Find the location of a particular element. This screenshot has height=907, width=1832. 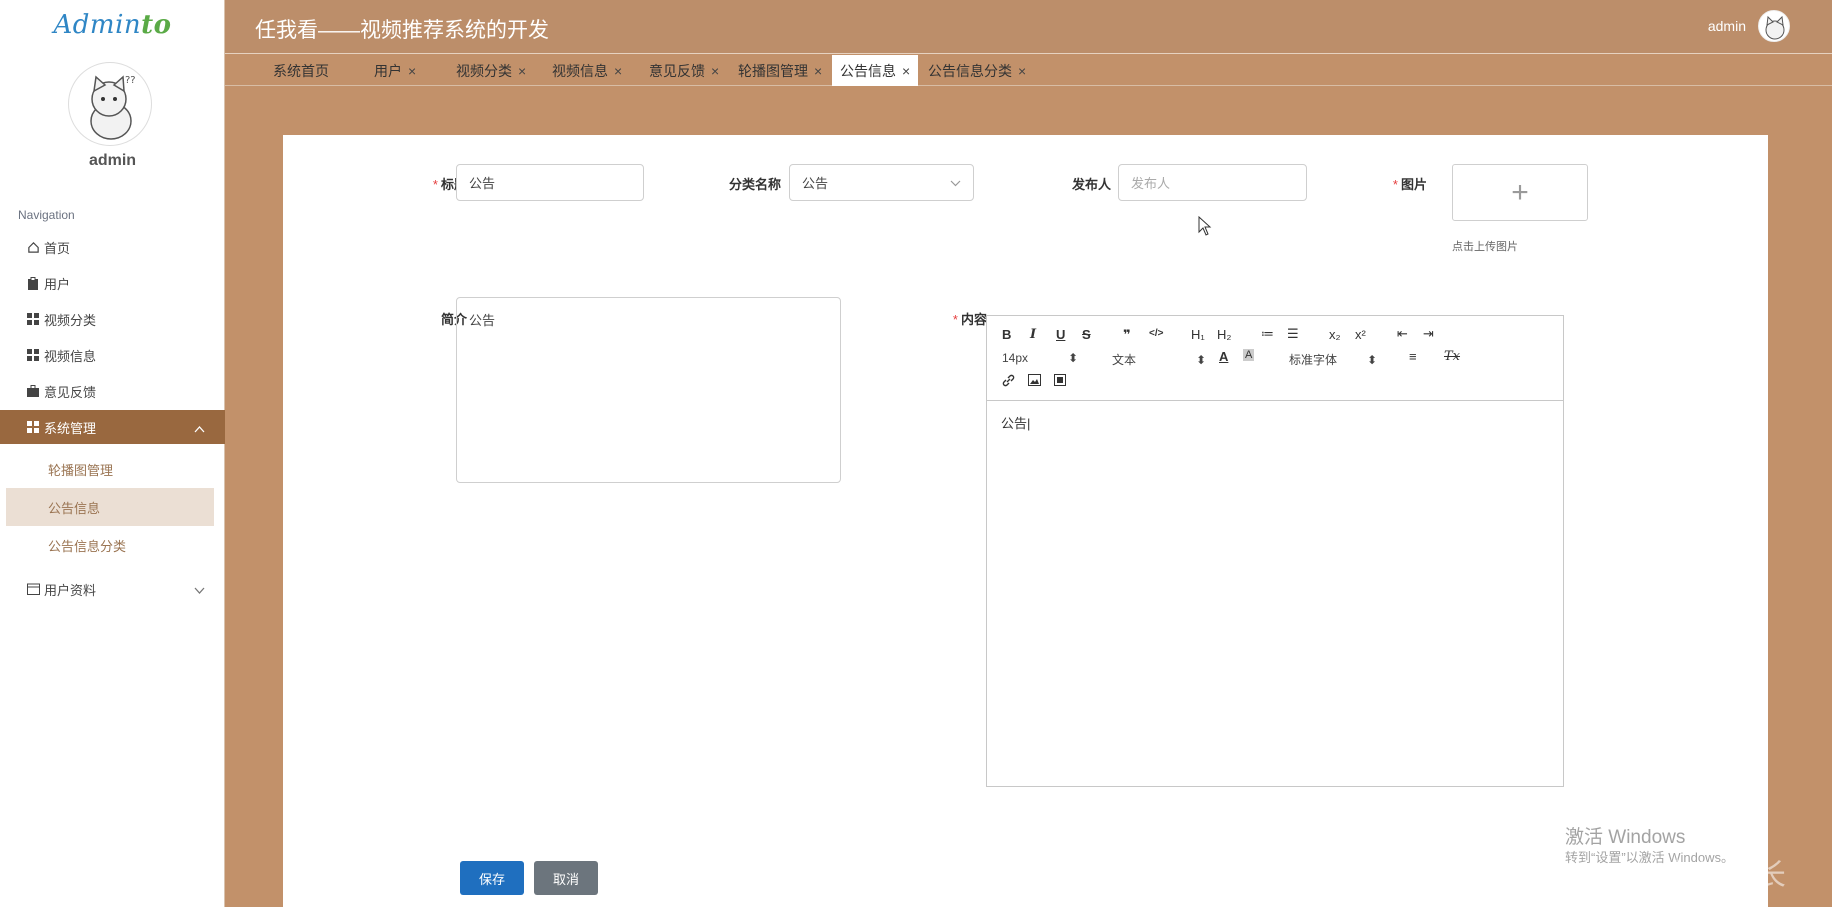

sidebar-item-label: 意见反馈 is located at coordinates (70, 392).